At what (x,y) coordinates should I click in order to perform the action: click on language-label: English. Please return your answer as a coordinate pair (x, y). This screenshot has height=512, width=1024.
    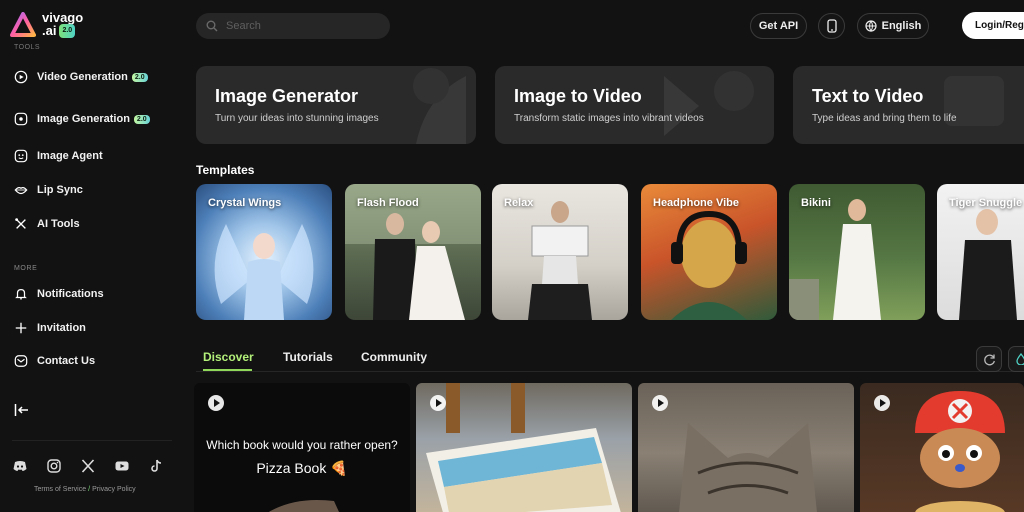
    Looking at the image, I should click on (901, 26).